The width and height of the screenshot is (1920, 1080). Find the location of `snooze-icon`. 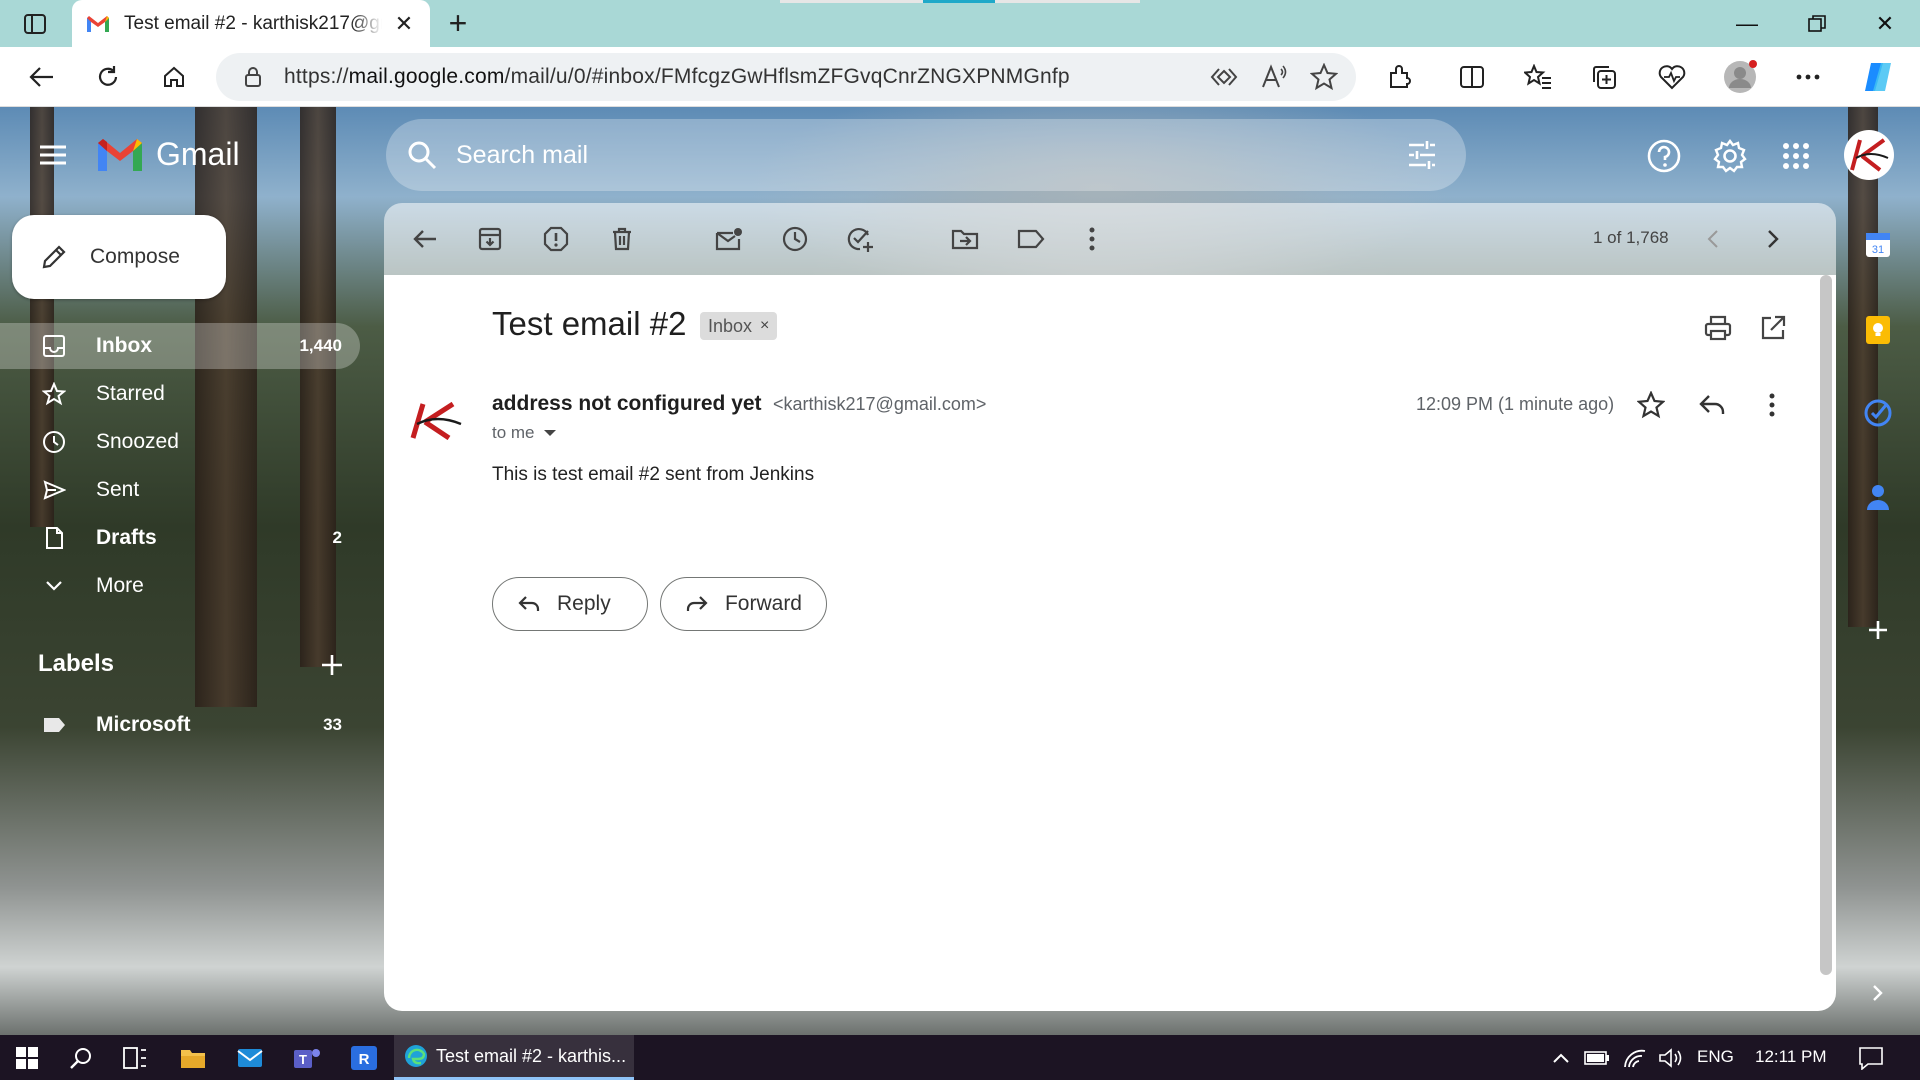

snooze-icon is located at coordinates (795, 239).